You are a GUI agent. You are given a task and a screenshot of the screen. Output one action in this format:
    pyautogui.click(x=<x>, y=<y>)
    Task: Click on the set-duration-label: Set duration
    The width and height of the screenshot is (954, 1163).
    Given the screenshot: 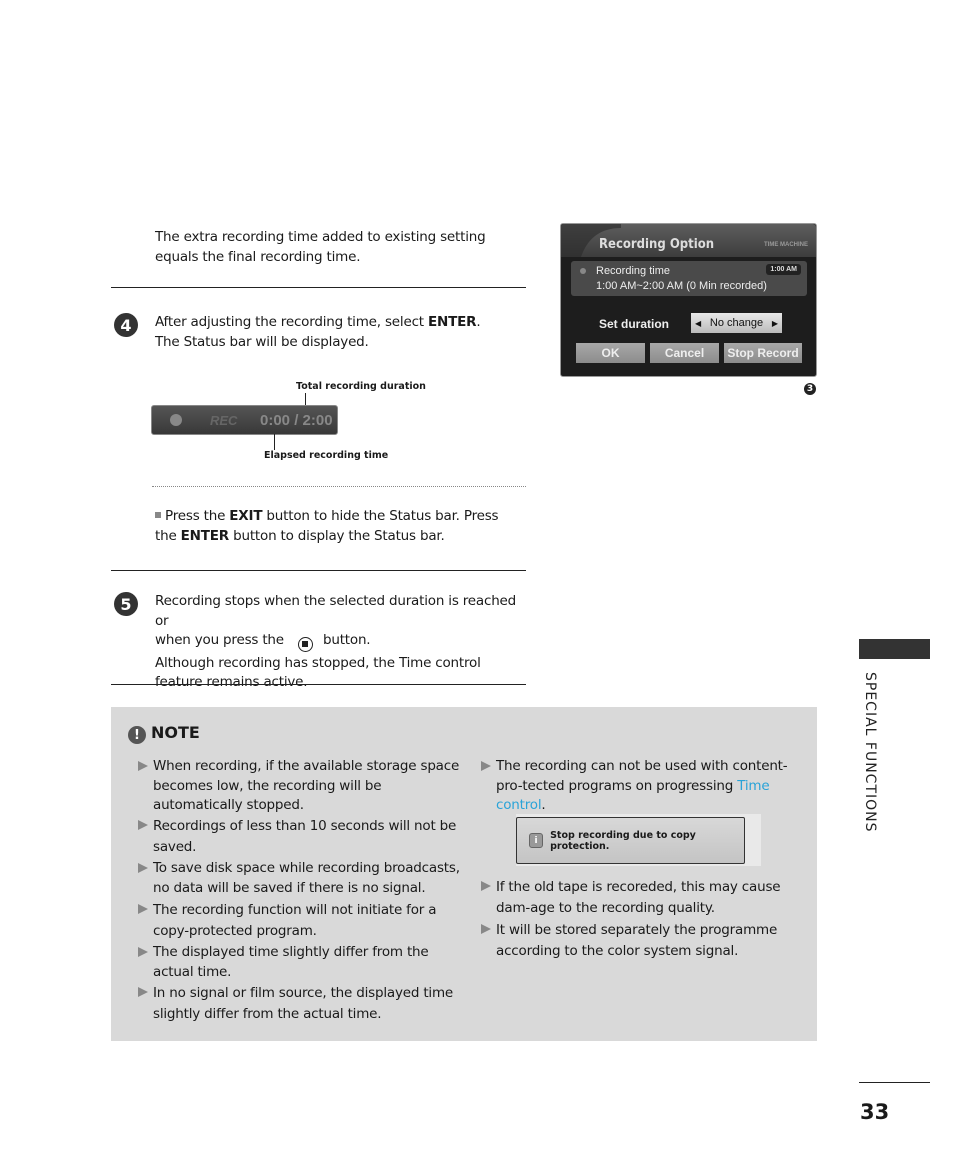 What is the action you would take?
    pyautogui.click(x=634, y=324)
    